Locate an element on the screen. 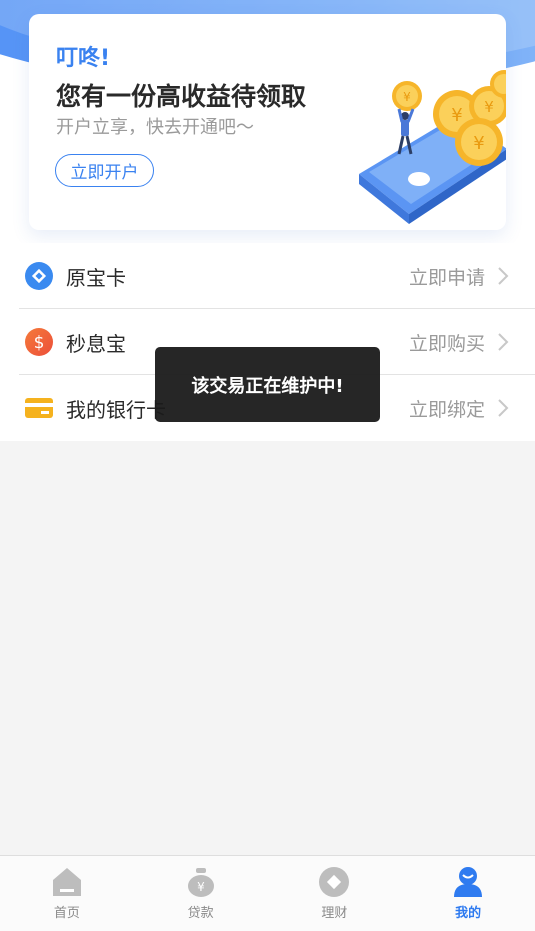  dollar-icon: $ is located at coordinates (39, 342).